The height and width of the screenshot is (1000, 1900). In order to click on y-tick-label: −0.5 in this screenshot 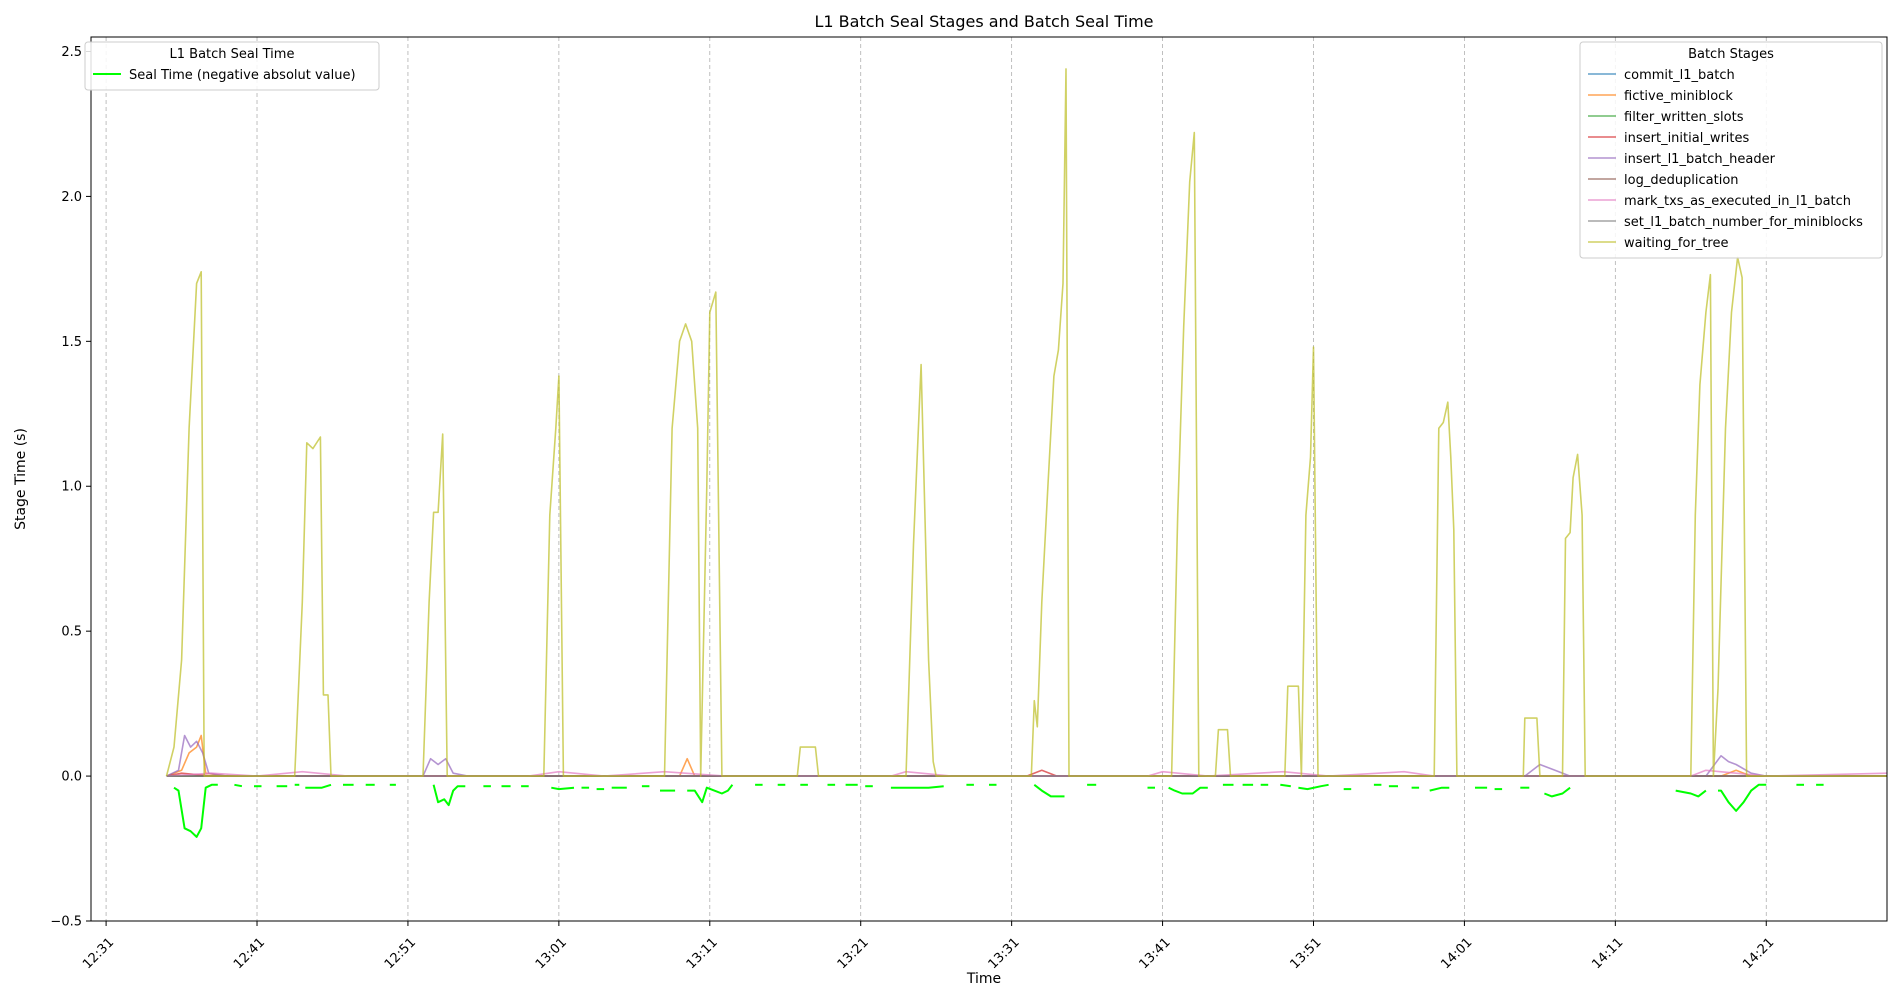, I will do `click(66, 922)`.